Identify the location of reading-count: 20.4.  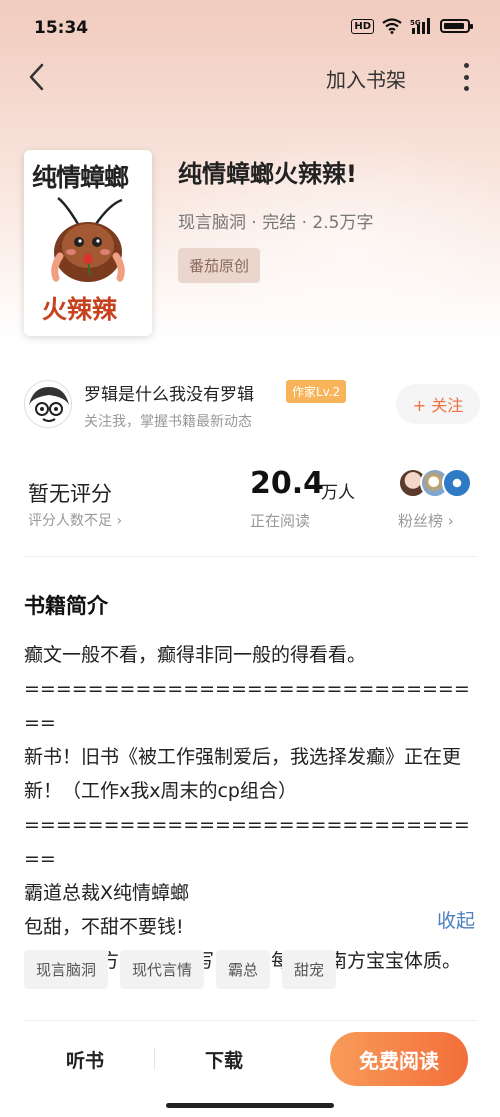
(287, 483).